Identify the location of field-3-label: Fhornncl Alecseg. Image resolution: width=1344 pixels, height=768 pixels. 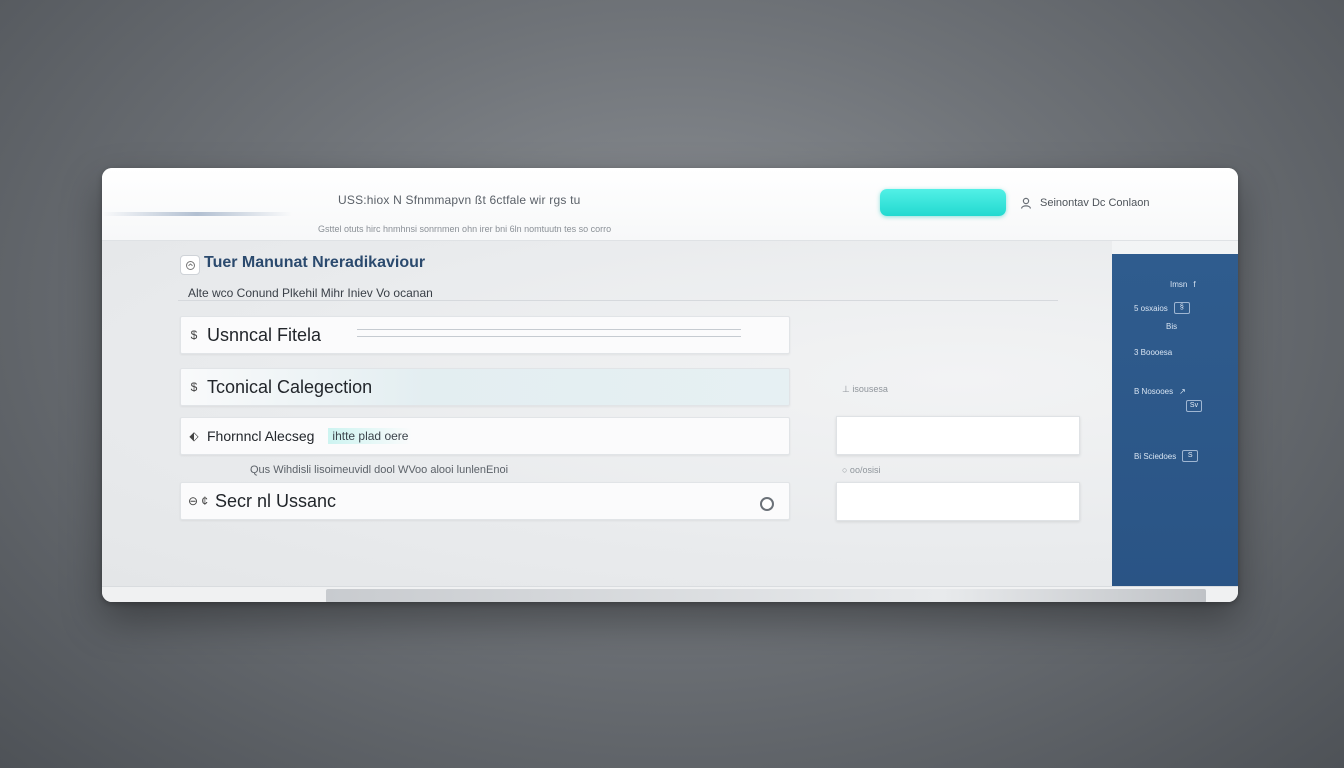
(261, 436).